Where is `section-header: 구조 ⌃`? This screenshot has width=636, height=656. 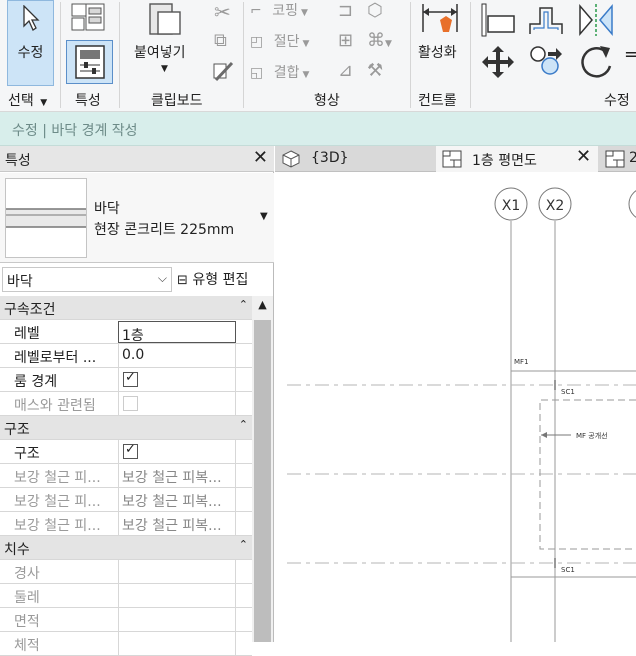
section-header: 구조 ⌃ is located at coordinates (126, 428).